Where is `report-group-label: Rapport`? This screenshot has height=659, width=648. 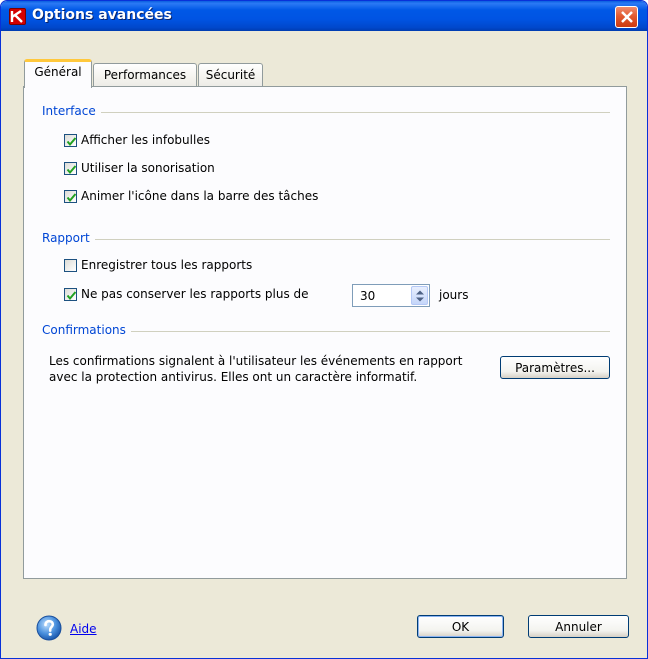
report-group-label: Rapport is located at coordinates (68, 238).